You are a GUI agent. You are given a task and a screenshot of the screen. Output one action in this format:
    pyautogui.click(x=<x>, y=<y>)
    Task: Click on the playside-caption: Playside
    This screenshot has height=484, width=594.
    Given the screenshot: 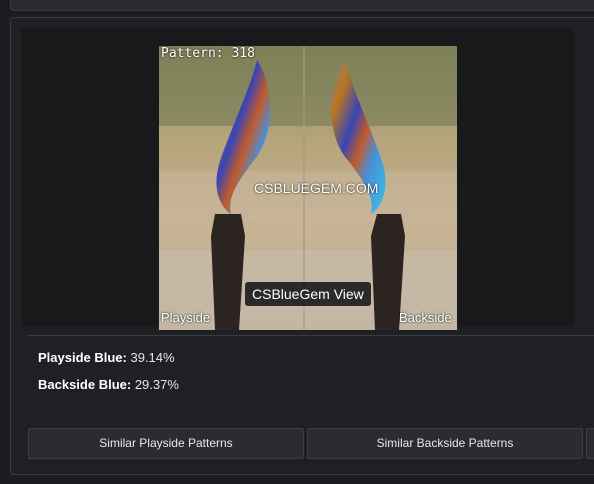 What is the action you would take?
    pyautogui.click(x=186, y=317)
    